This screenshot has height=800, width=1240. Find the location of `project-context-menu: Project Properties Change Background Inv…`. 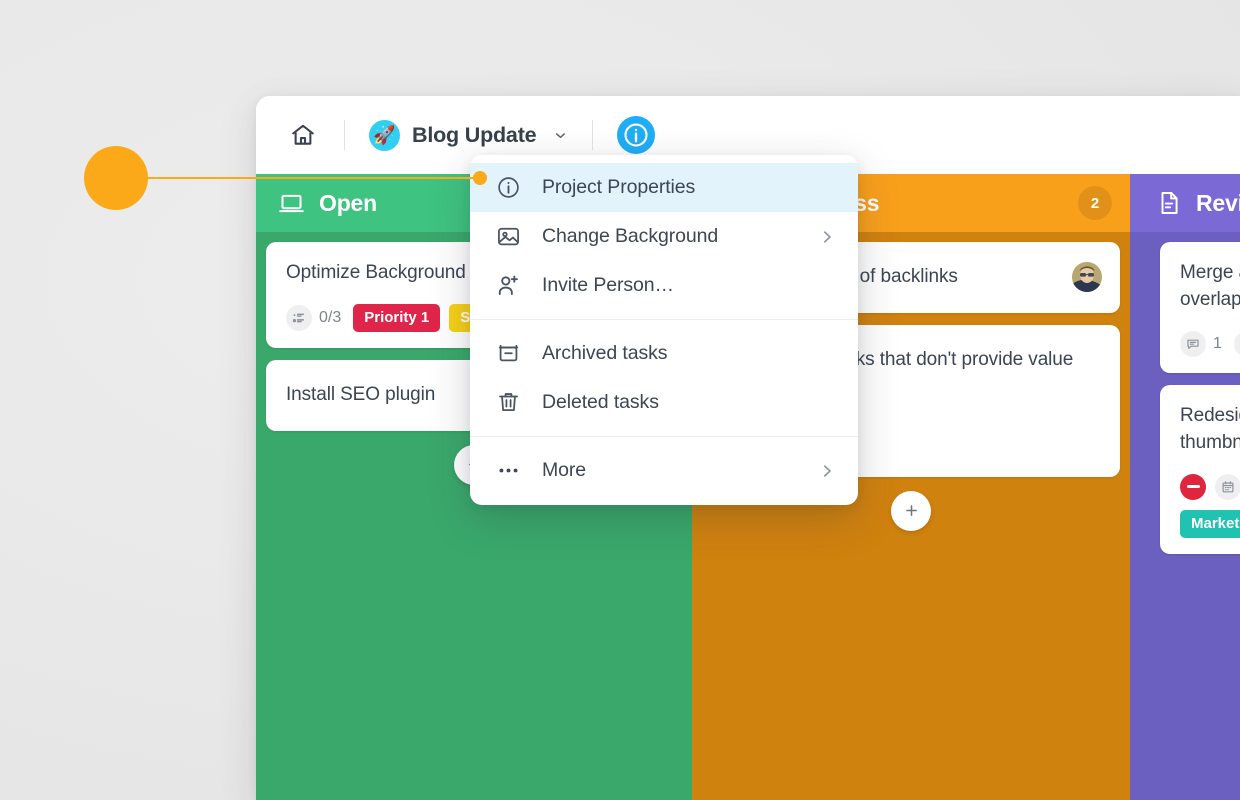

project-context-menu: Project Properties Change Background Inv… is located at coordinates (664, 330).